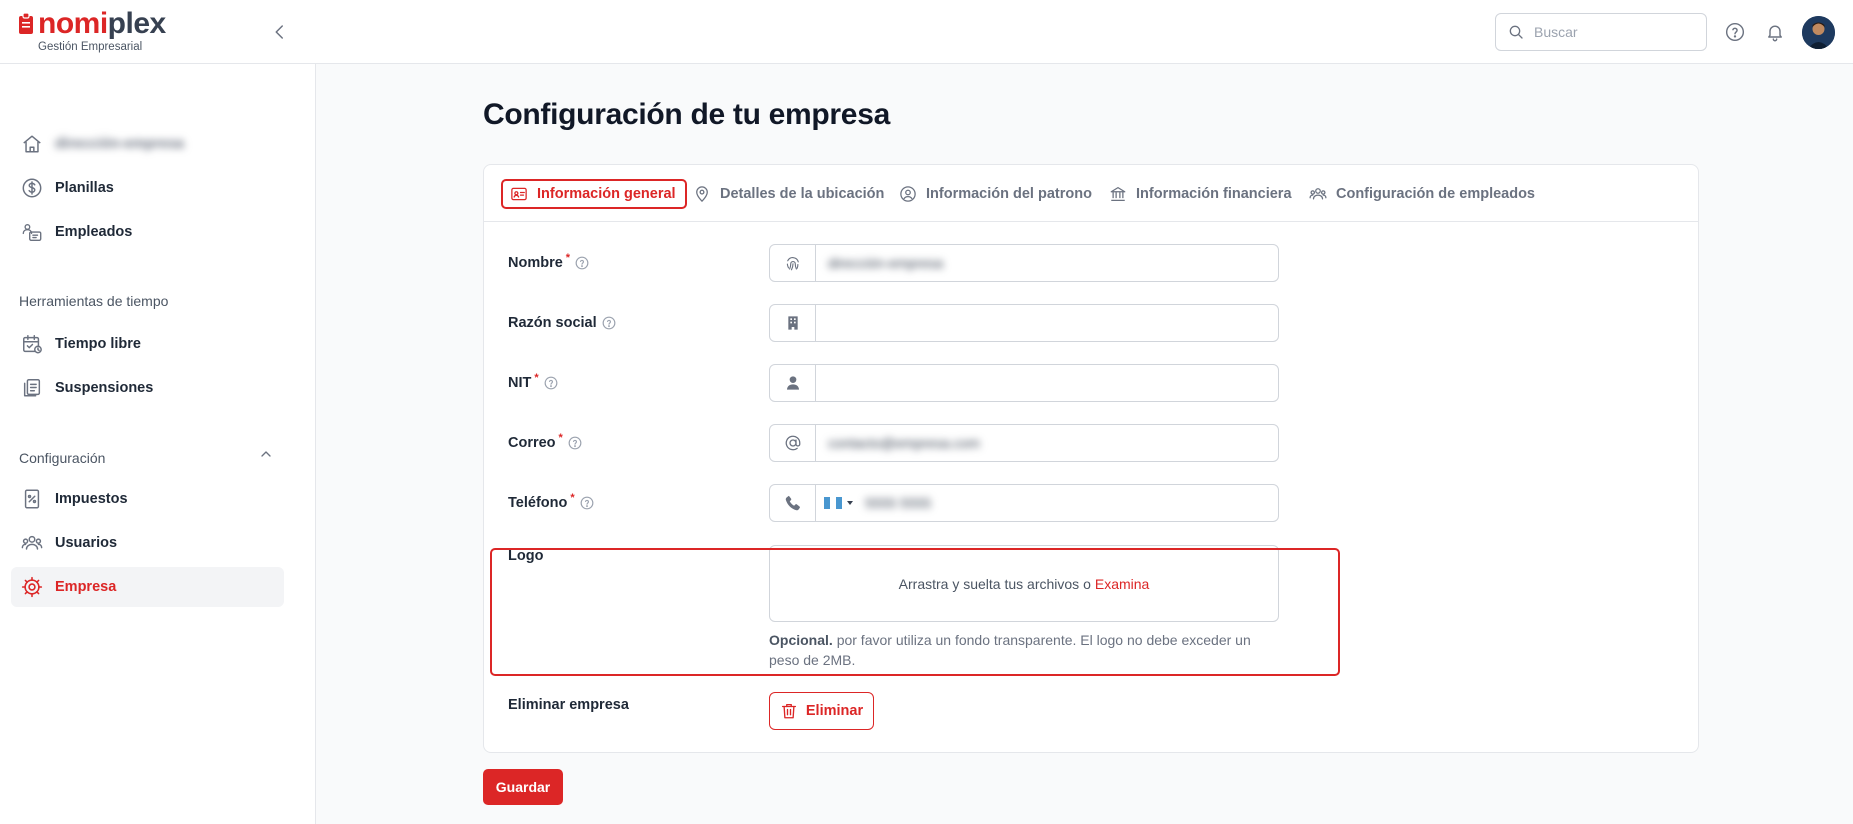 This screenshot has height=824, width=1853. Describe the element at coordinates (62, 458) in the screenshot. I see `section-label-configuracion: Configuración` at that location.